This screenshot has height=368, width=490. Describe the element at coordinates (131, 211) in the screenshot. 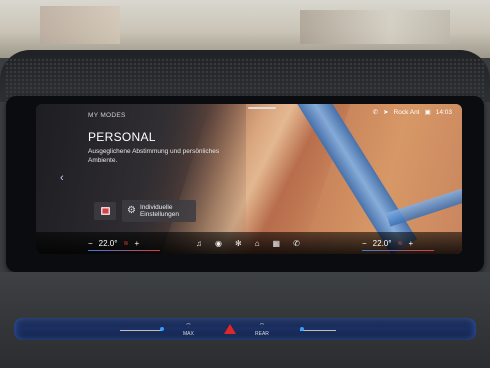

I see `gear-icon: ⚙` at that location.